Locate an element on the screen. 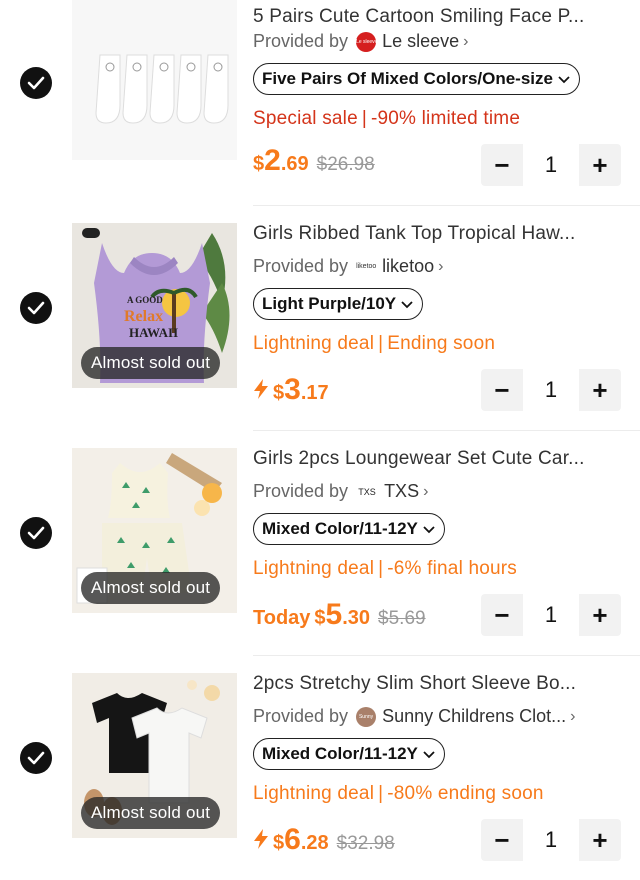  shop-logo: liketoo is located at coordinates (366, 266).